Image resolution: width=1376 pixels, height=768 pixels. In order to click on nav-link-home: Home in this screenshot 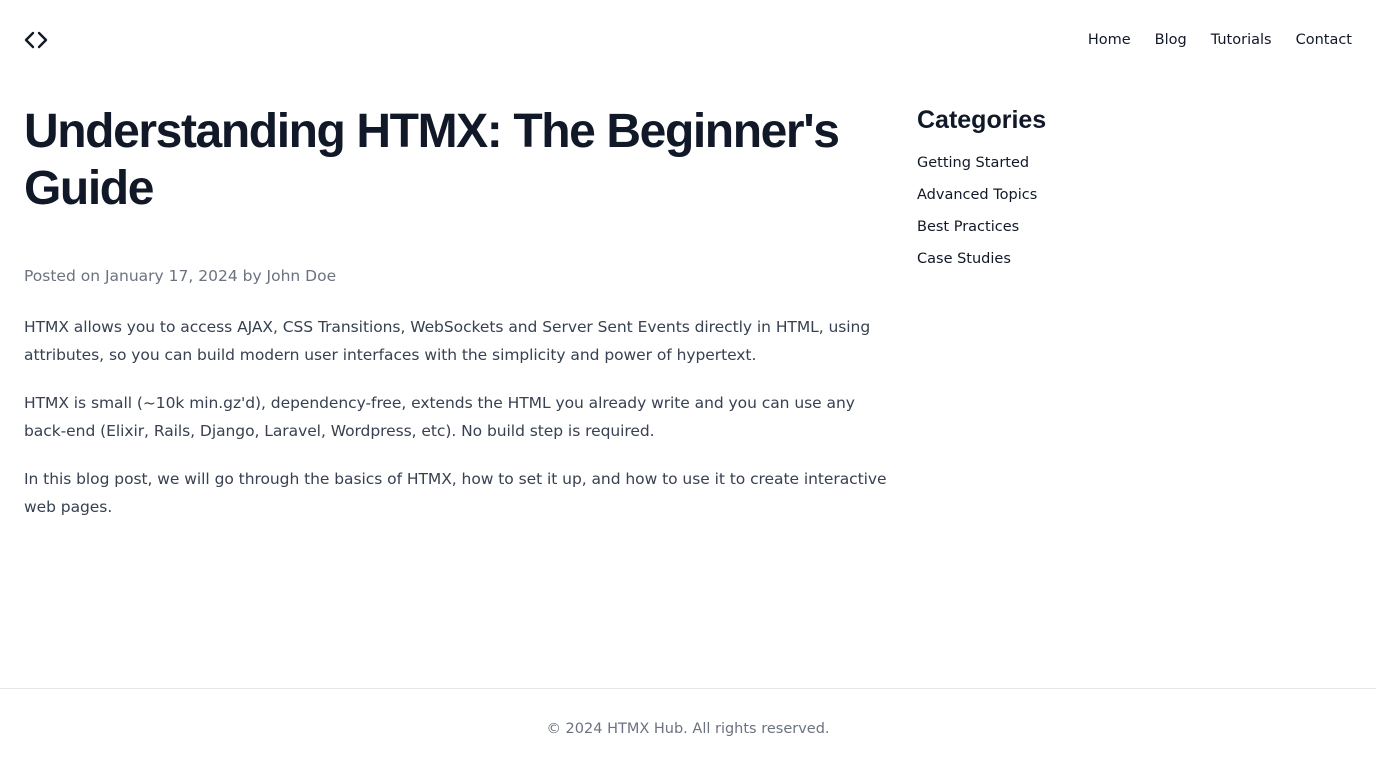, I will do `click(1109, 40)`.